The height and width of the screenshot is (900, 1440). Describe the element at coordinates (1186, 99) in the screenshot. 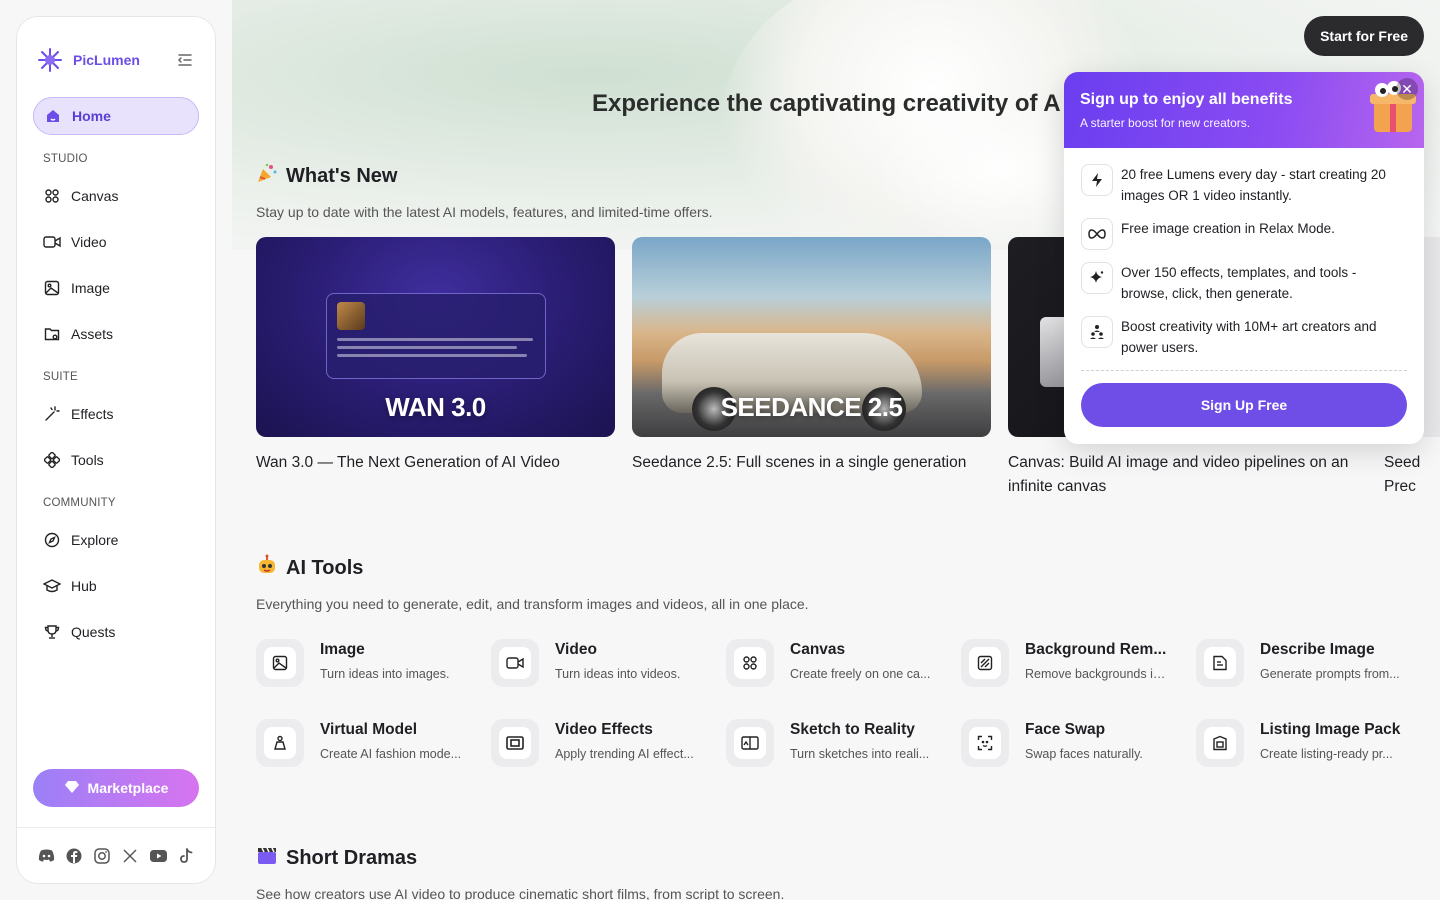

I see `popup-title: Sign up to enjoy all benefits` at that location.